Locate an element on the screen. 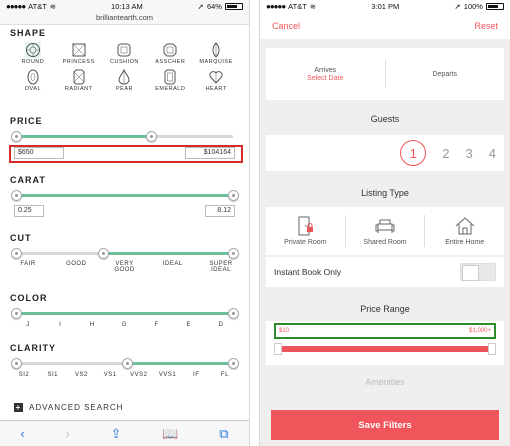  price-max-thumb is located at coordinates (151, 136).